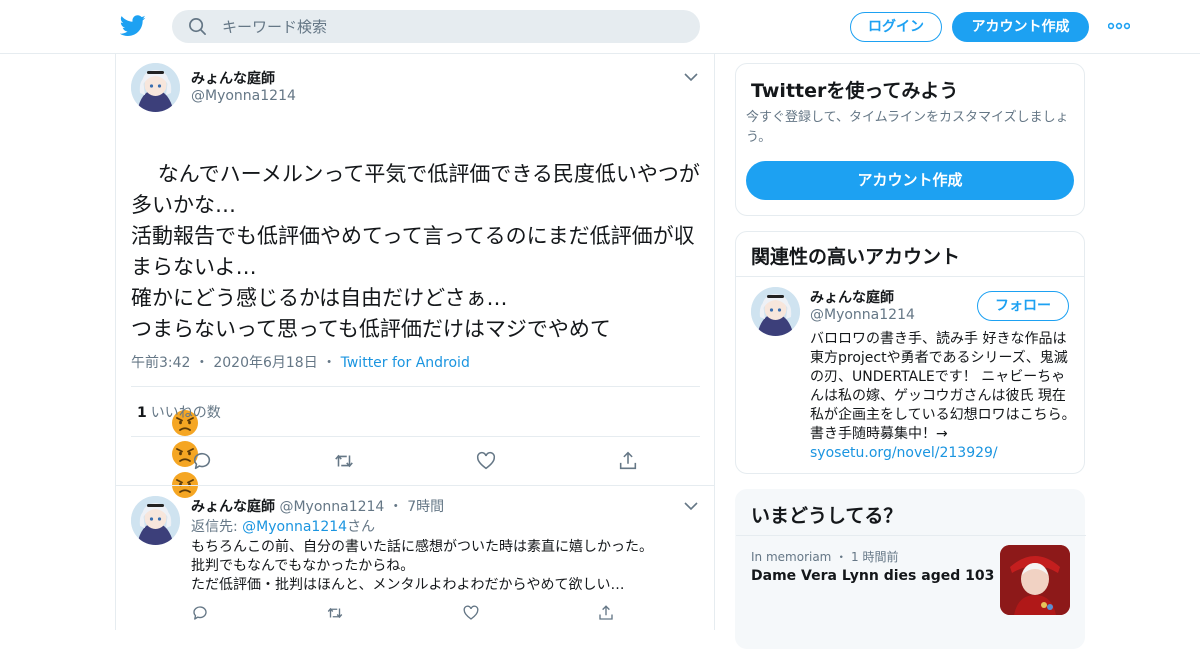 This screenshot has height=649, width=1200. What do you see at coordinates (856, 257) in the screenshot?
I see `related-title: 関連性の高いアカウント` at bounding box center [856, 257].